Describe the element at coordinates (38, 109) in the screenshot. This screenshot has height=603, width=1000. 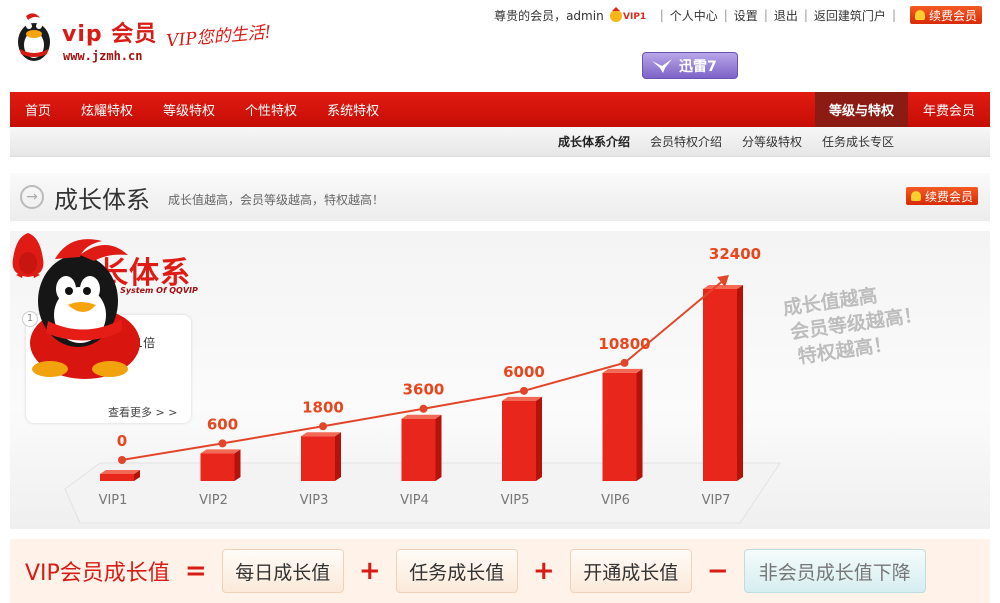
I see `nav-item-home: 首页` at that location.